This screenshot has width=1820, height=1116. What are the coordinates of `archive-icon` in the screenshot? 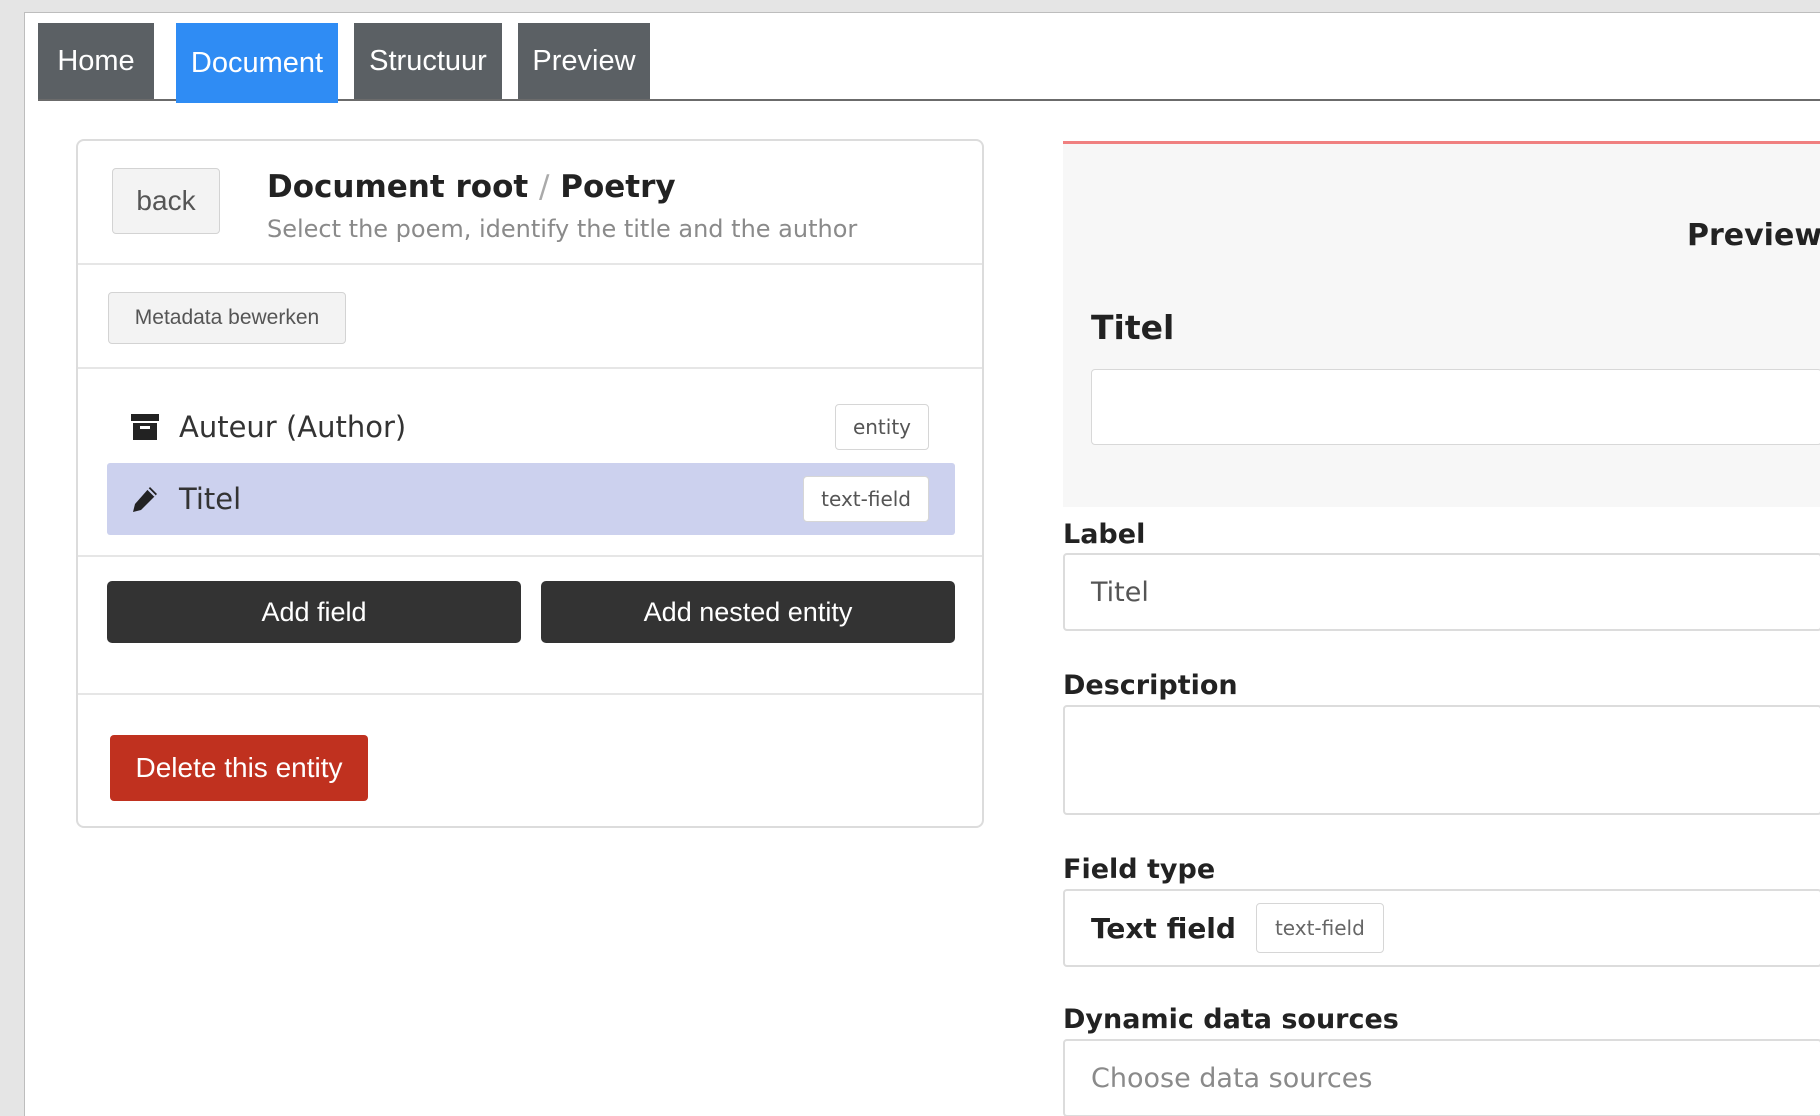 It's located at (143, 427).